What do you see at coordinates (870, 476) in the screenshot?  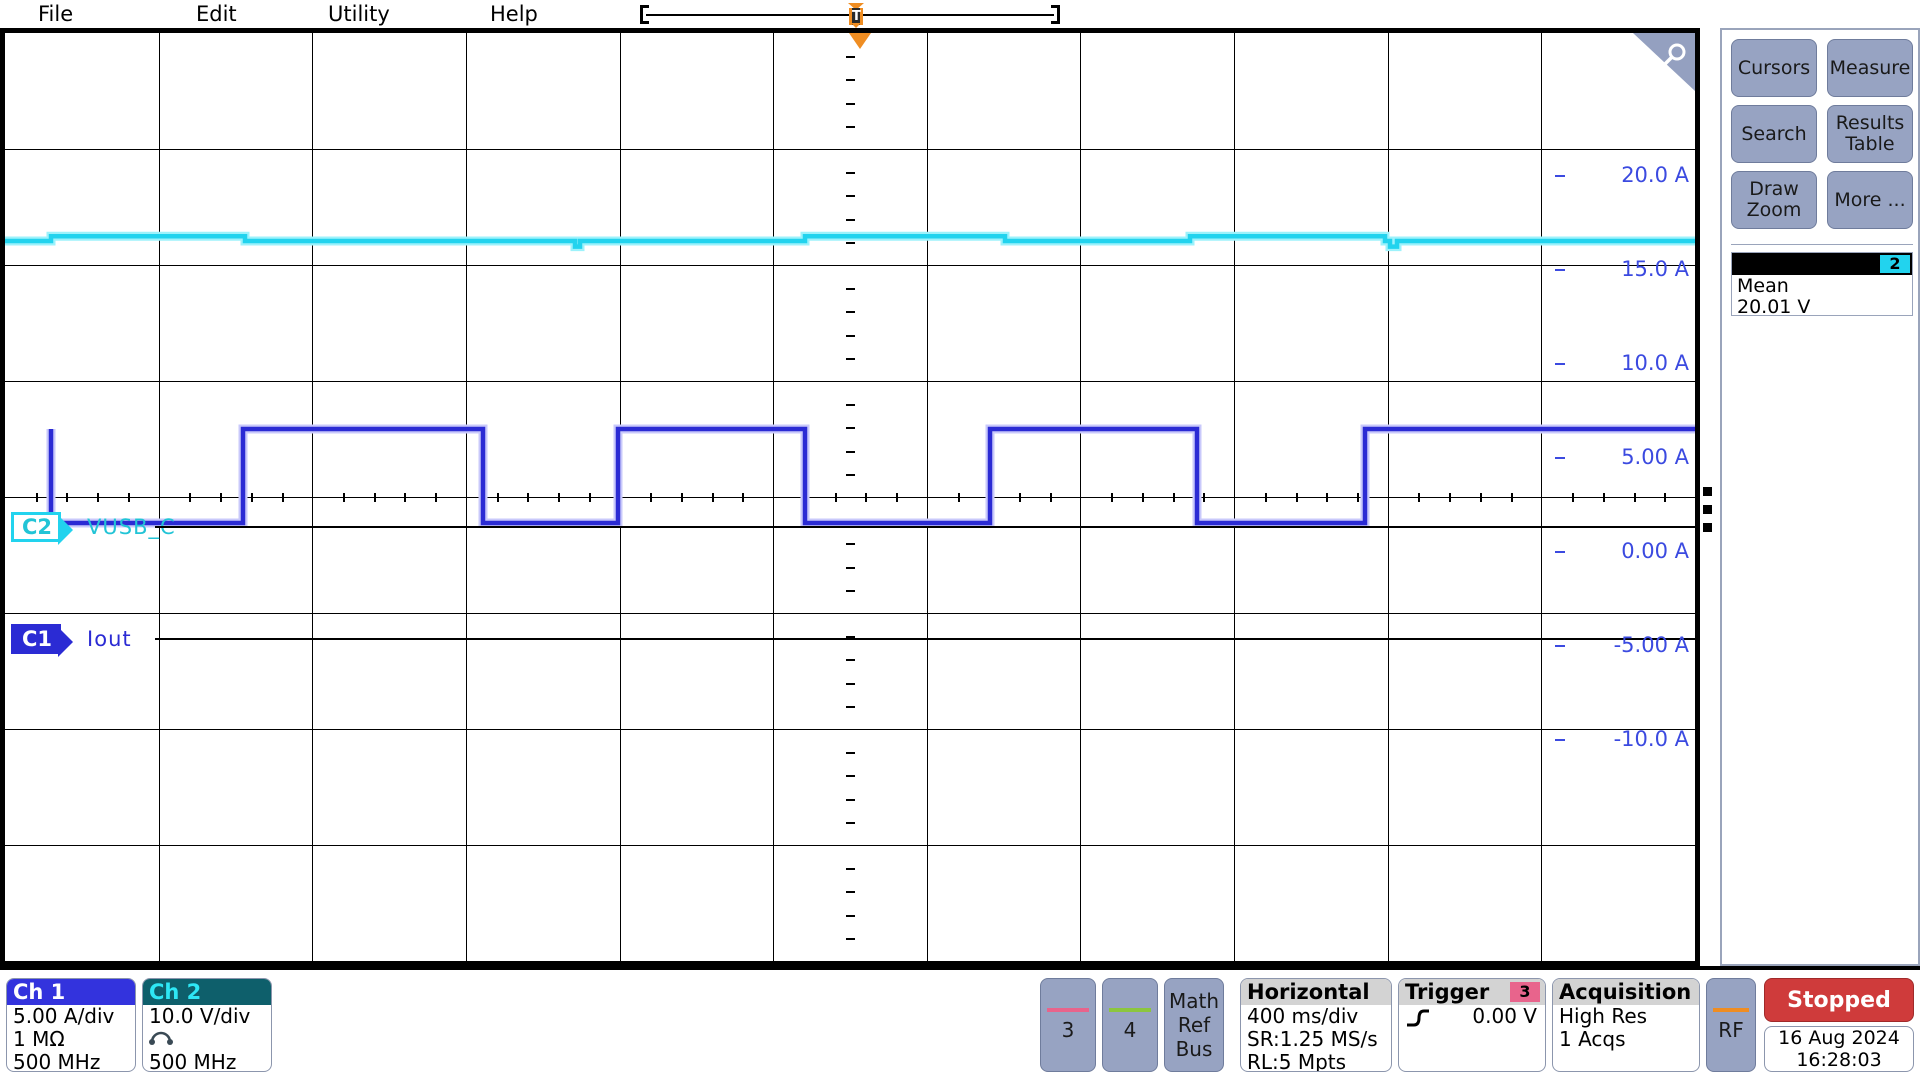 I see `trace-iout` at bounding box center [870, 476].